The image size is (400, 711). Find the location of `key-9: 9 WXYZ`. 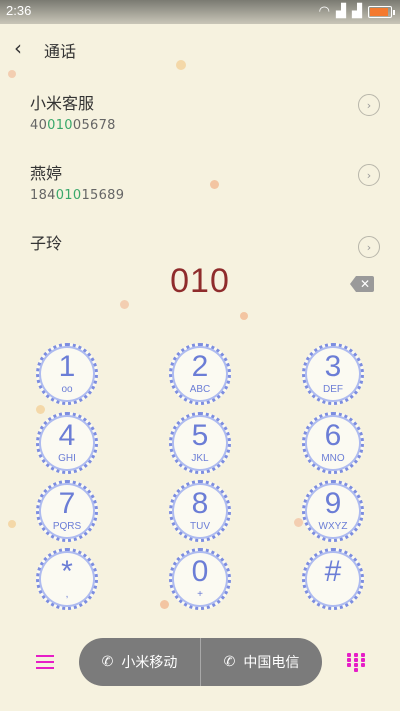

key-9: 9 WXYZ is located at coordinates (333, 511).